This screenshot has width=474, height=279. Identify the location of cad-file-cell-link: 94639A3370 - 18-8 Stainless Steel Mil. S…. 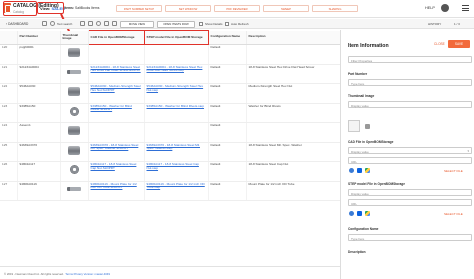
(115, 147).